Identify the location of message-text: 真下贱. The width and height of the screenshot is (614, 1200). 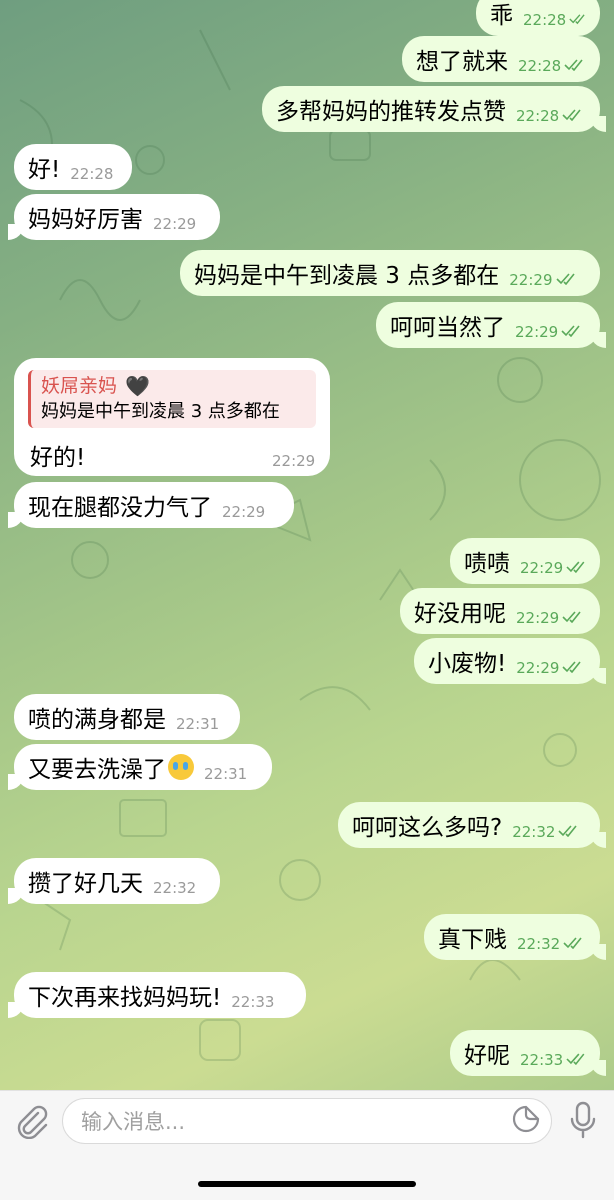
(472, 940).